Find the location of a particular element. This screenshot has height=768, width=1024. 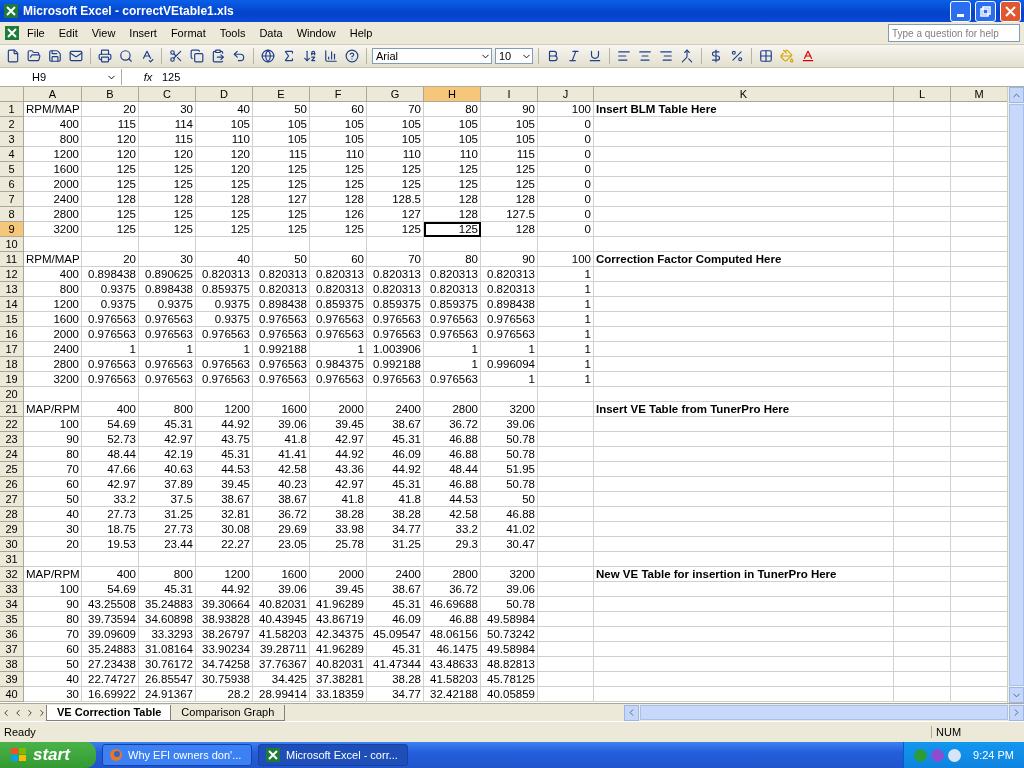

row-header: 16 is located at coordinates (12, 334).